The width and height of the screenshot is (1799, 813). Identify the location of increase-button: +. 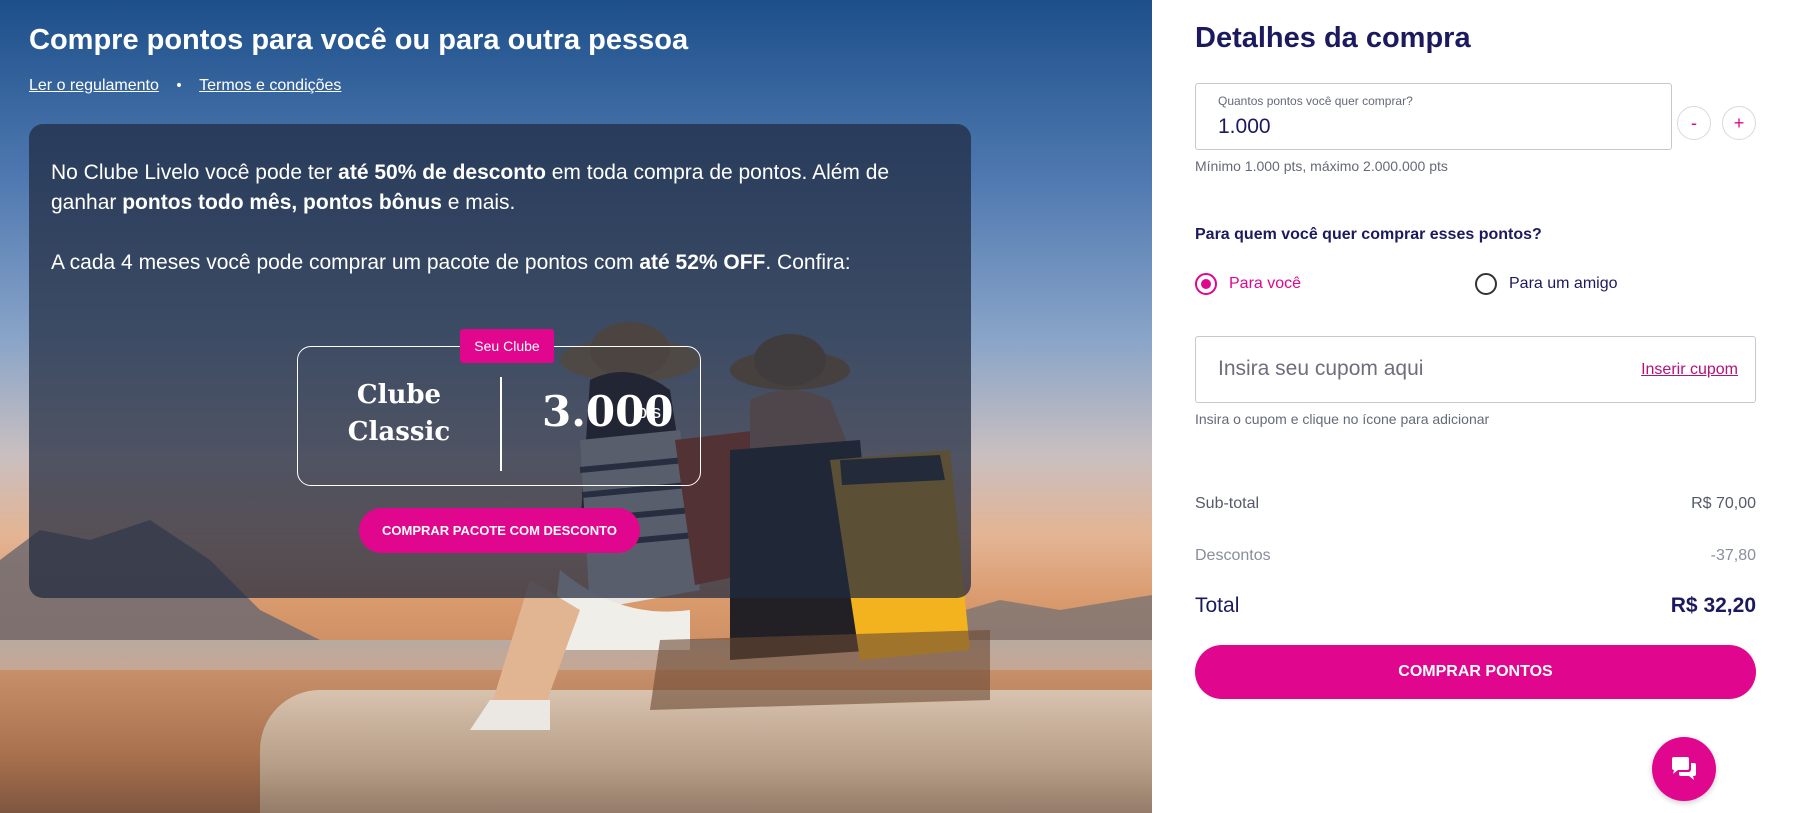
(1739, 123).